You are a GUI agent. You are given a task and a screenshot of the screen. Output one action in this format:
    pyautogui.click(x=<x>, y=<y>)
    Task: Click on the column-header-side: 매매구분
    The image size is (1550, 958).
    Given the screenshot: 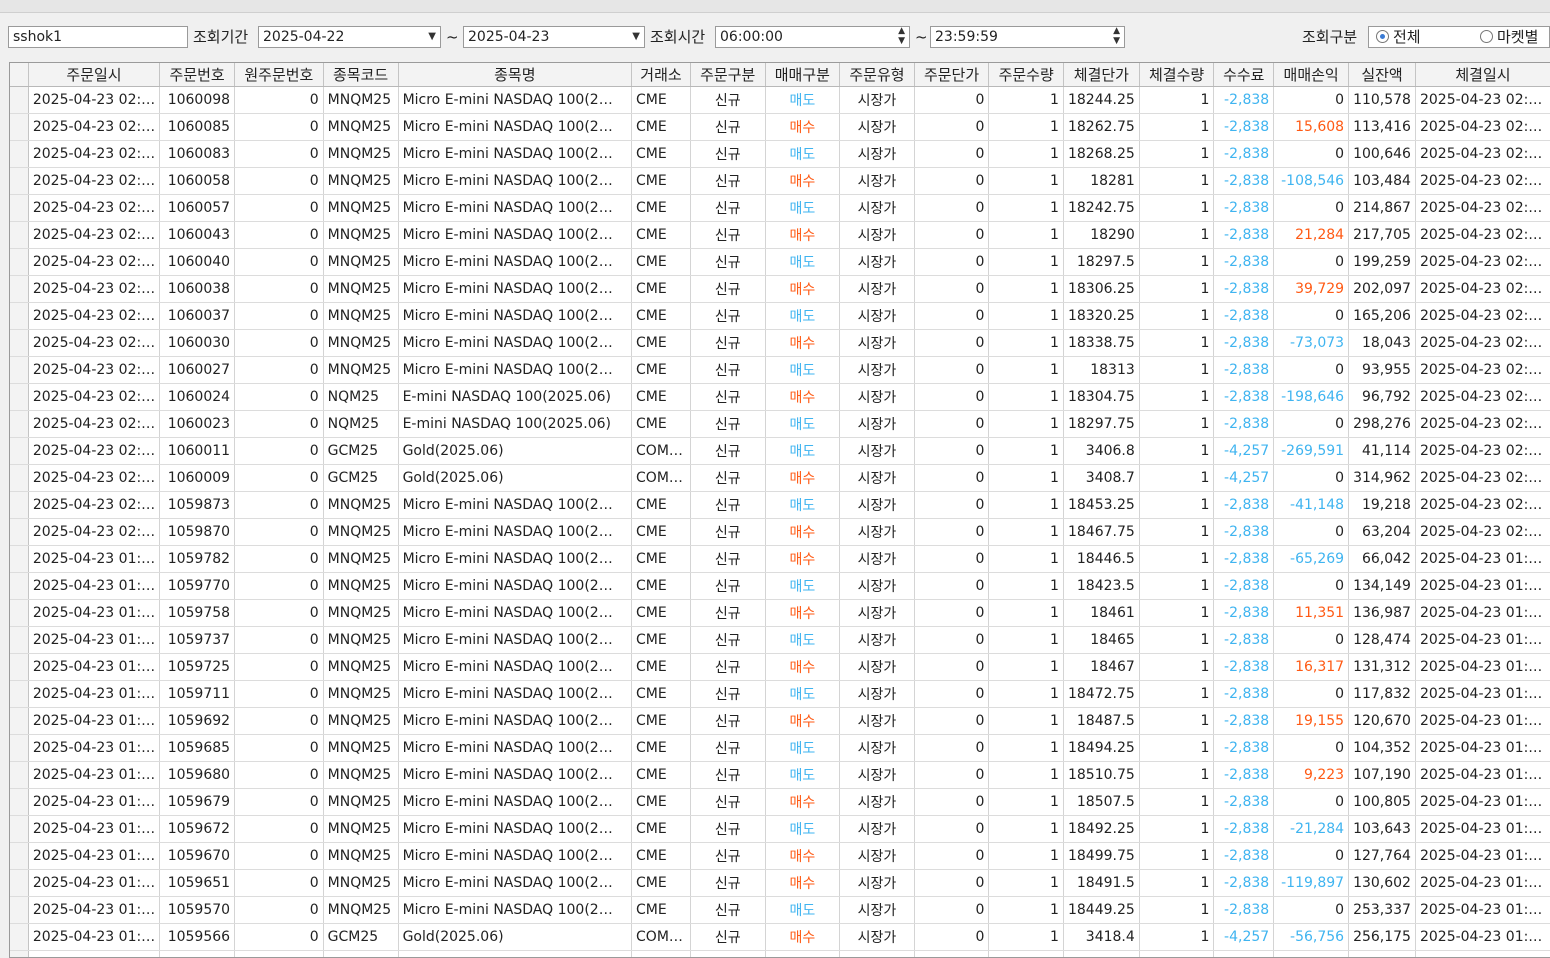 What is the action you would take?
    pyautogui.click(x=802, y=75)
    